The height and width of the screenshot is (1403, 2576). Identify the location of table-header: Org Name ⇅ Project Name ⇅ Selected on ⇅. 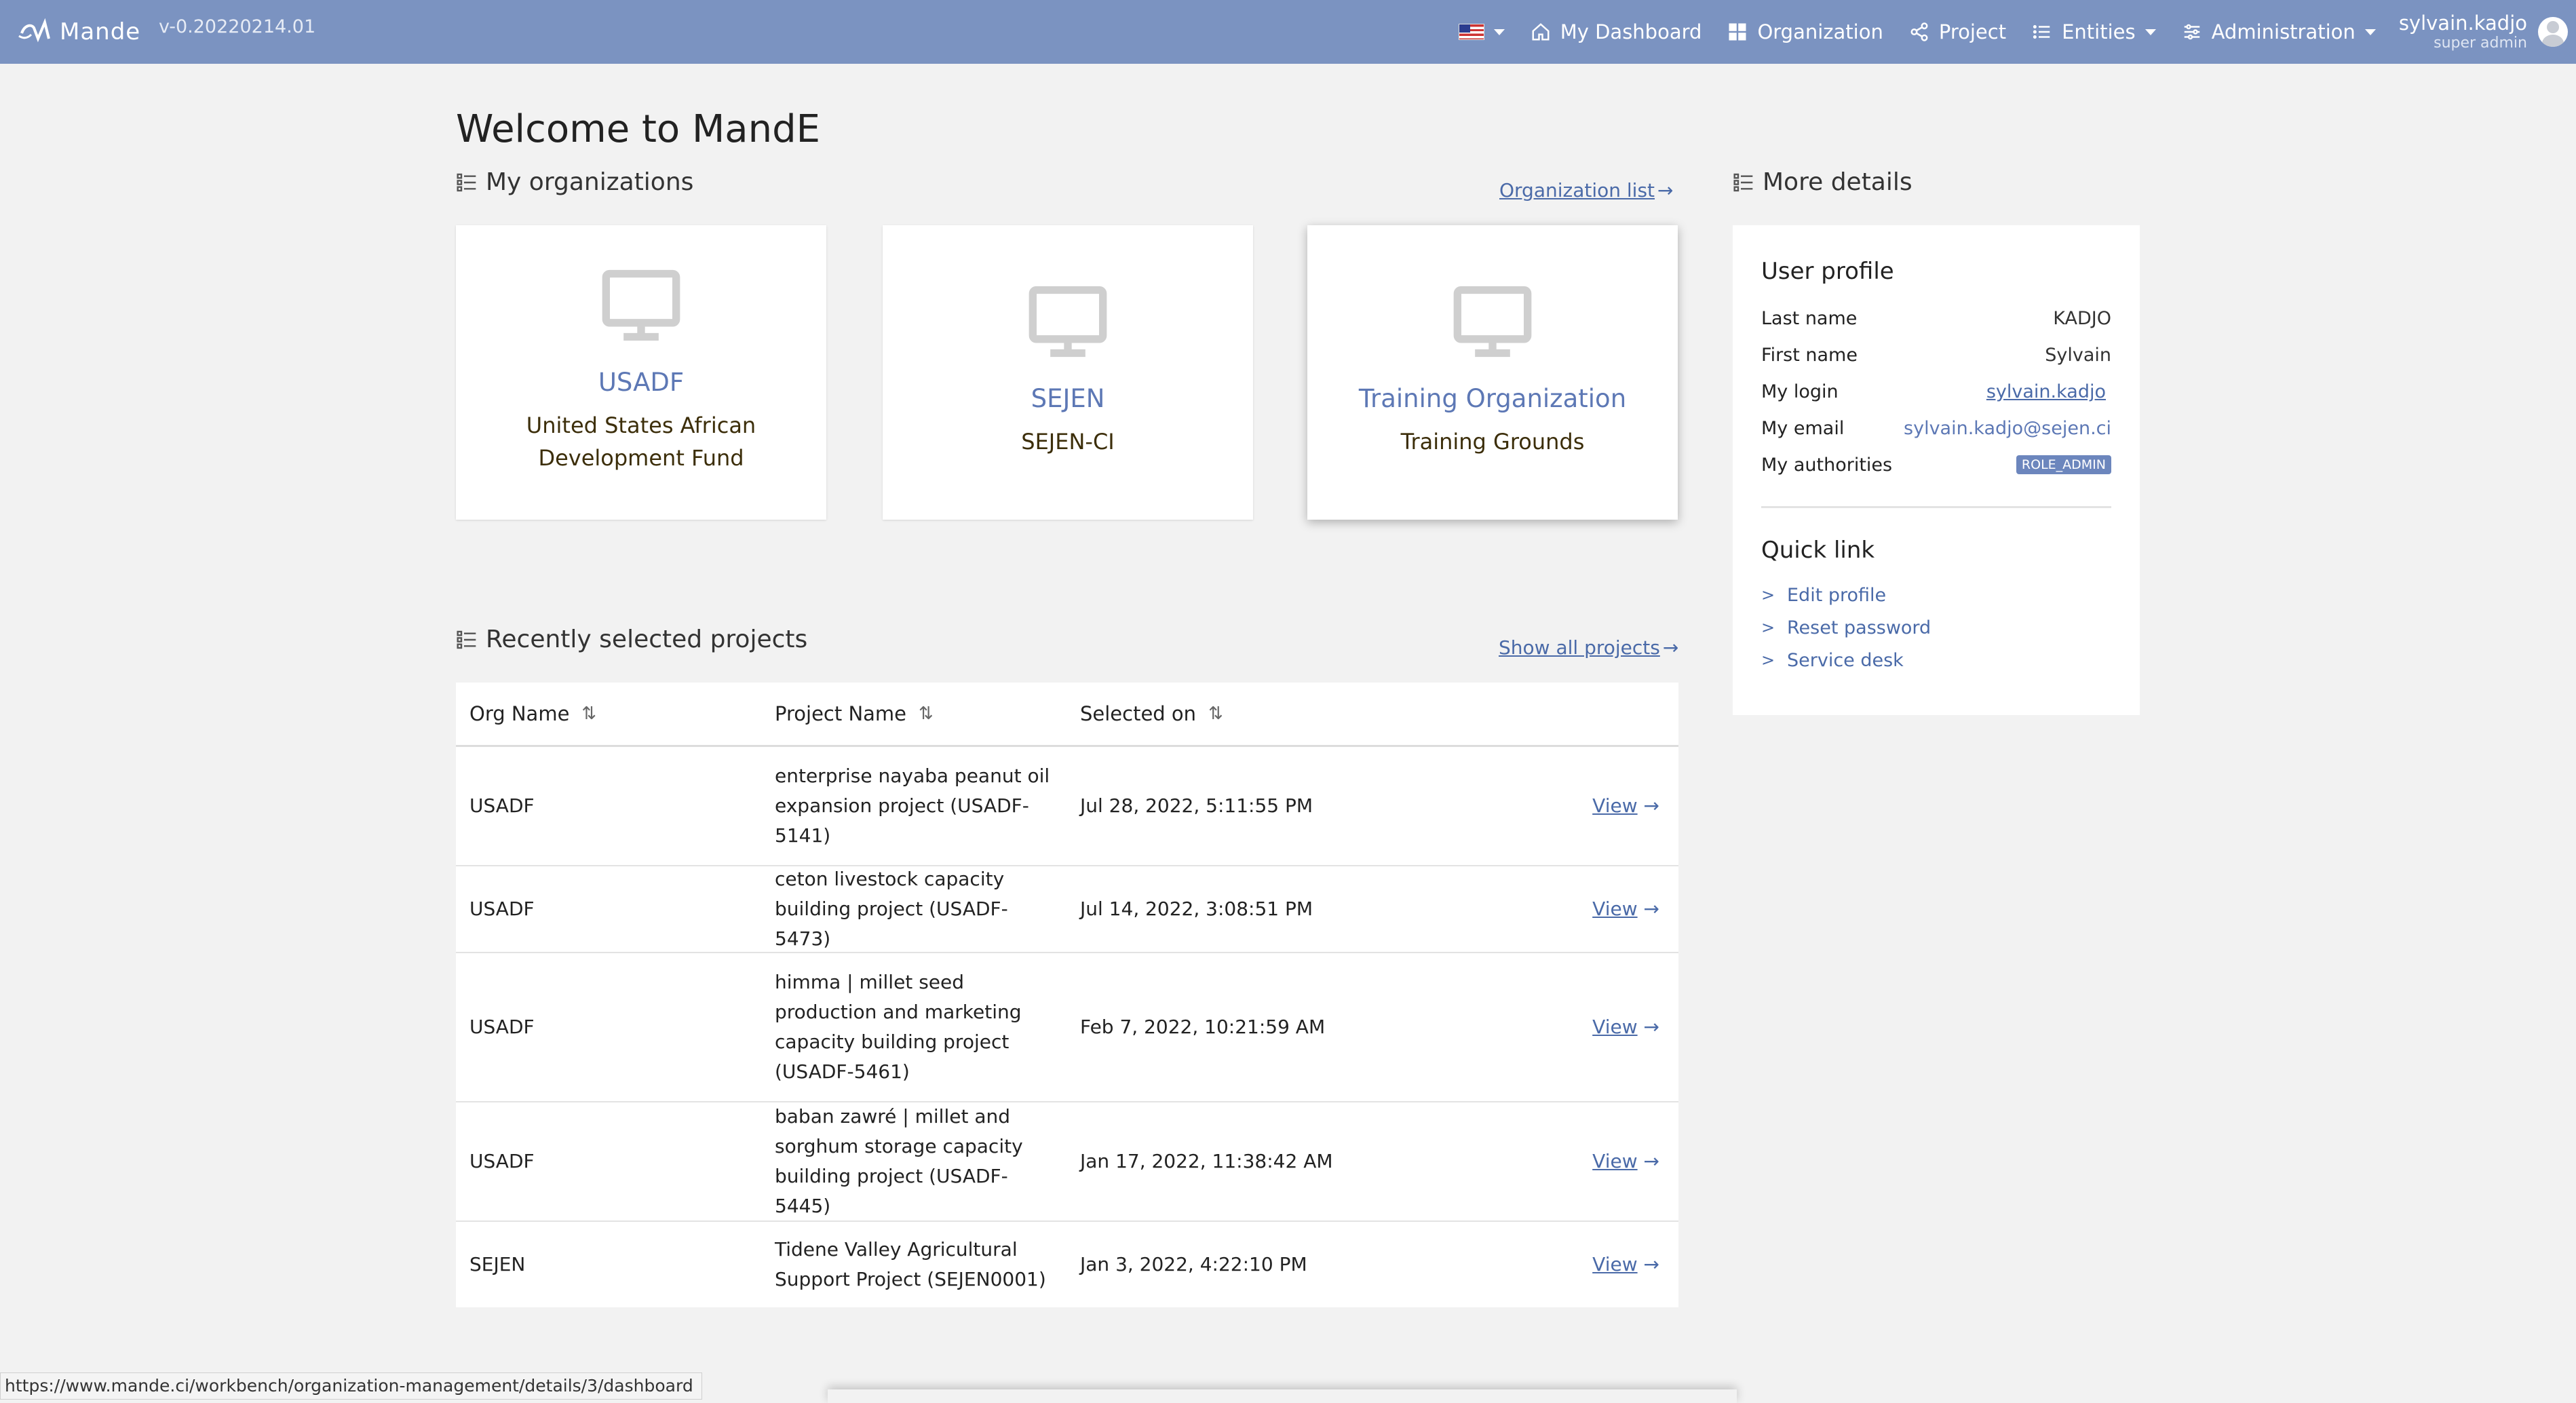
(1067, 715).